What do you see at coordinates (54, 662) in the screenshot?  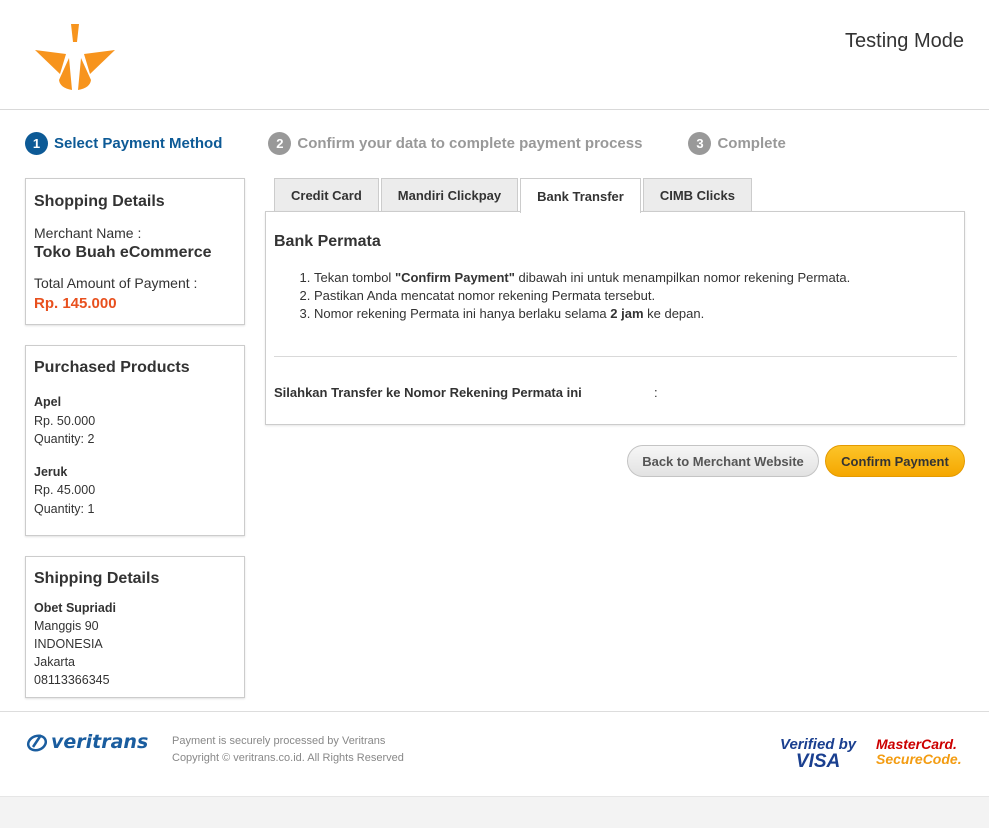 I see `shipping-city: Jakarta` at bounding box center [54, 662].